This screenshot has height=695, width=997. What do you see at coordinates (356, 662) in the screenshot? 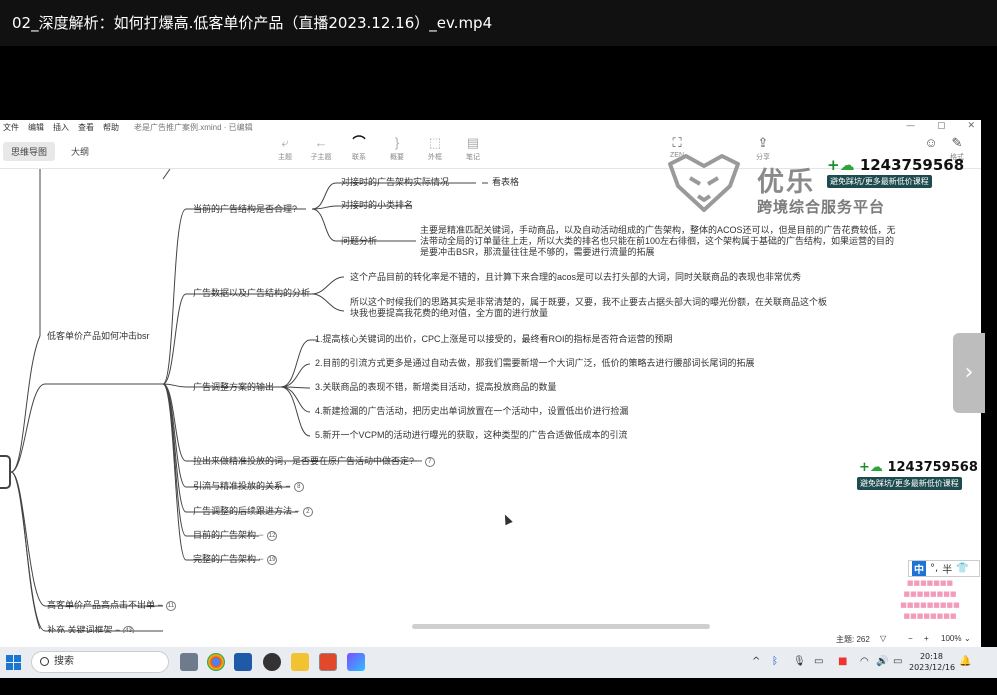
I see `app-icon` at bounding box center [356, 662].